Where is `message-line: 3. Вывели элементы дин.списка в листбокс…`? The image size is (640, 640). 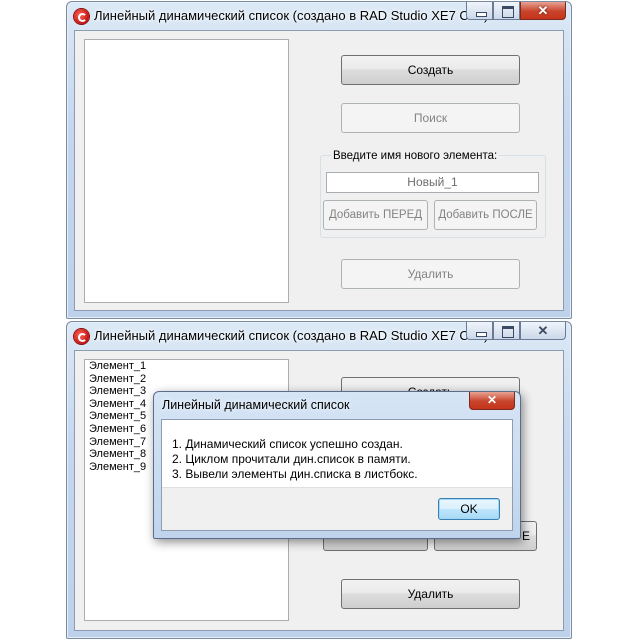 message-line: 3. Вывели элементы дин.списка в листбокс… is located at coordinates (295, 474).